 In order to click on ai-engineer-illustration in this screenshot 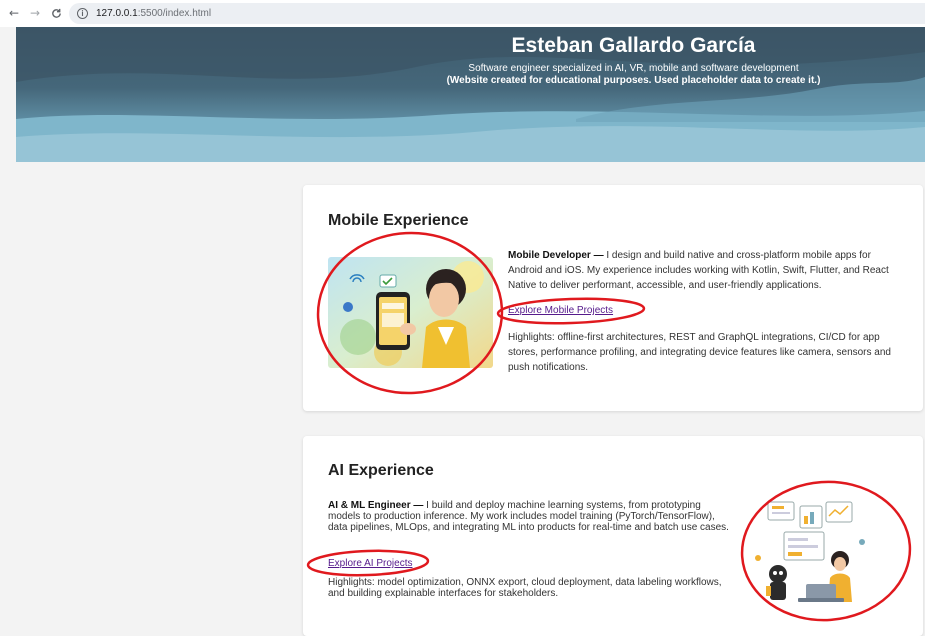, I will do `click(810, 552)`.